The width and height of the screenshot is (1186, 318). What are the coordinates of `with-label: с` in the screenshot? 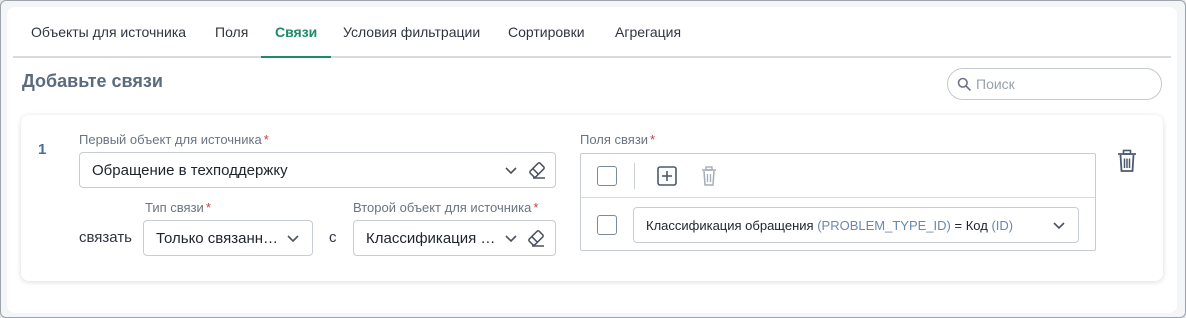 It's located at (333, 237).